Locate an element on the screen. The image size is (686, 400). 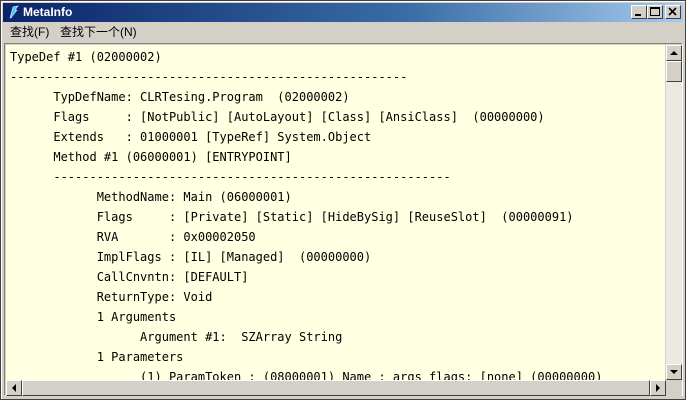
metadata-line: TypeDef #1 (02000002) is located at coordinates (86, 57).